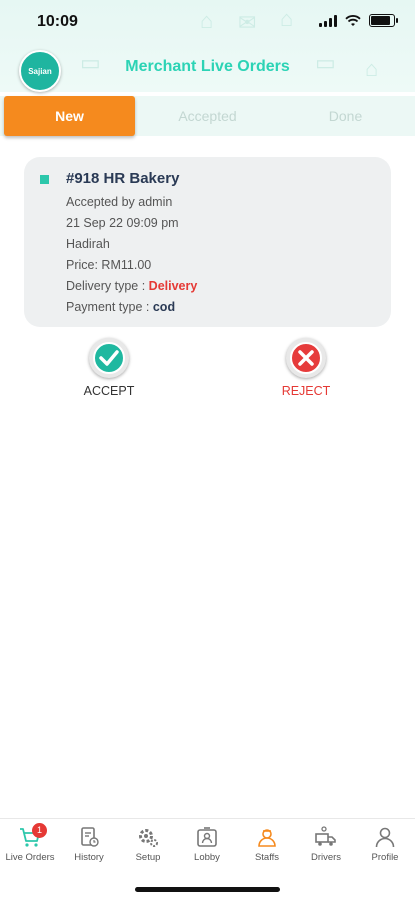  What do you see at coordinates (109, 358) in the screenshot?
I see `check-icon` at bounding box center [109, 358].